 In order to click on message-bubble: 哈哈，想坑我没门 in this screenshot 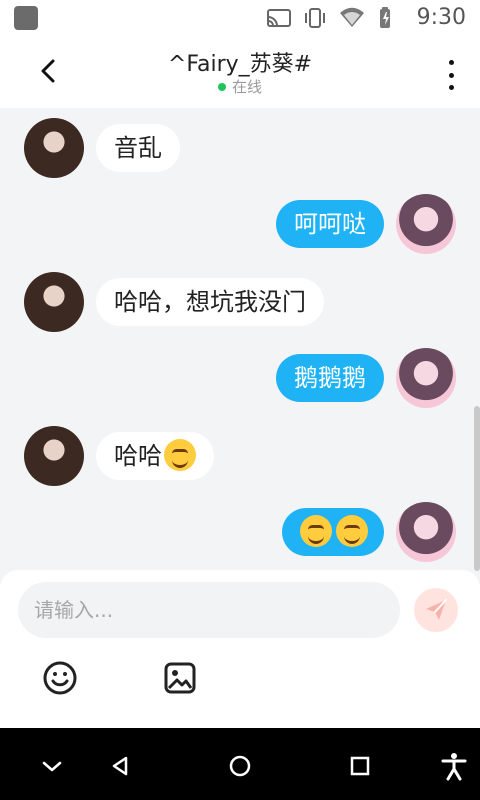, I will do `click(210, 302)`.